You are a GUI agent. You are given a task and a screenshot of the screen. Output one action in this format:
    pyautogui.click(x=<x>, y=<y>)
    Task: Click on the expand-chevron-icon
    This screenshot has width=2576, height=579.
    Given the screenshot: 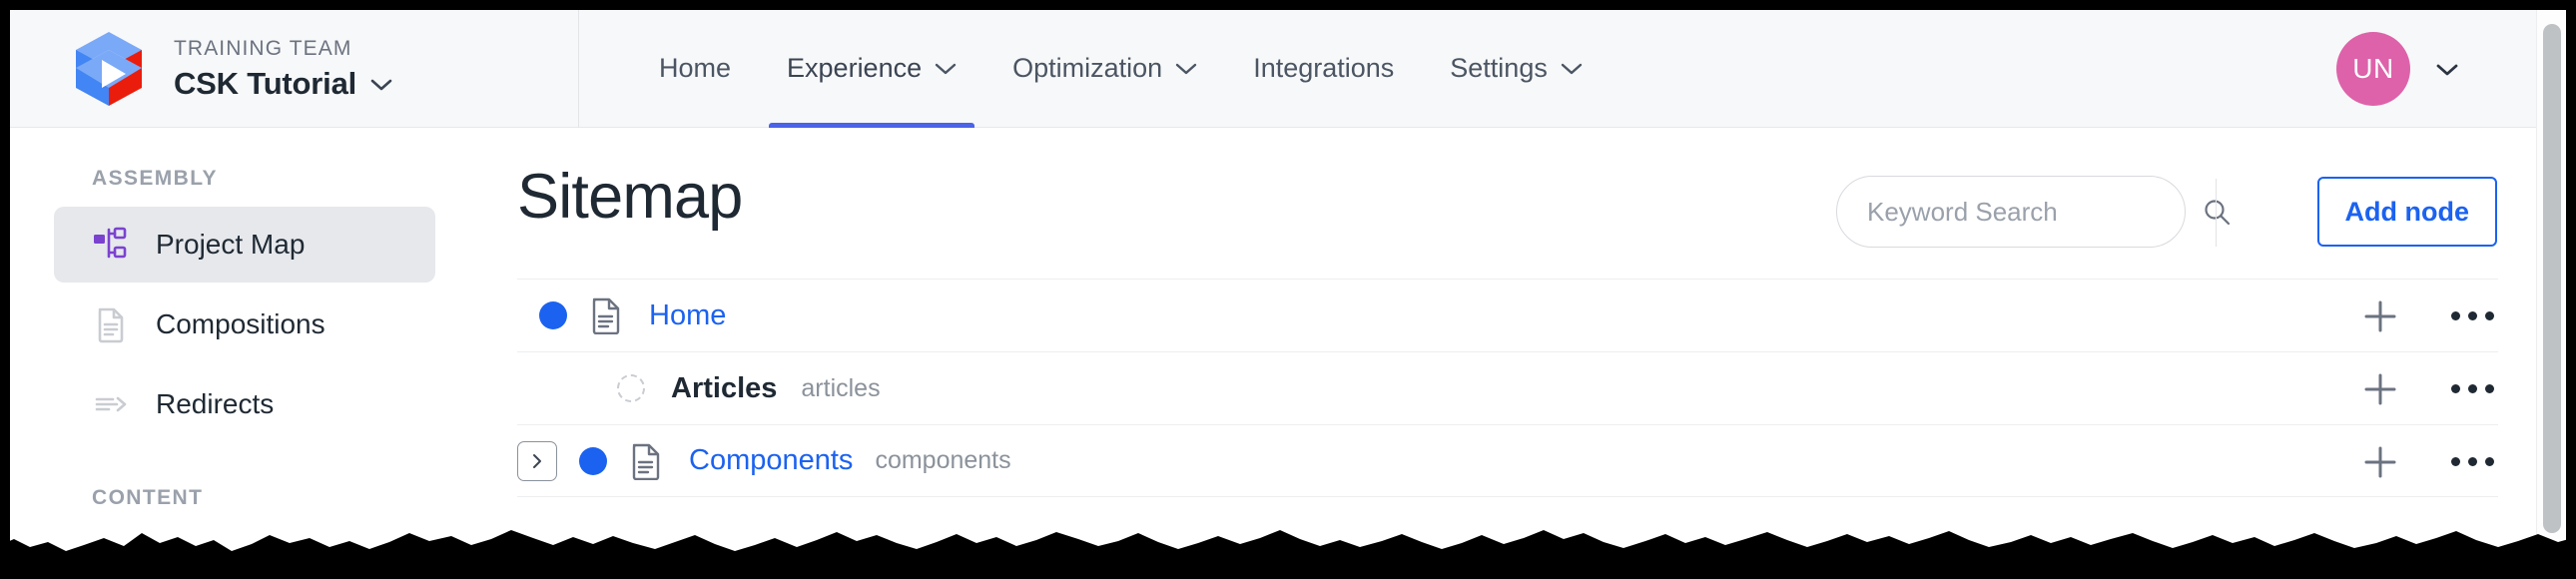 What is the action you would take?
    pyautogui.click(x=537, y=461)
    